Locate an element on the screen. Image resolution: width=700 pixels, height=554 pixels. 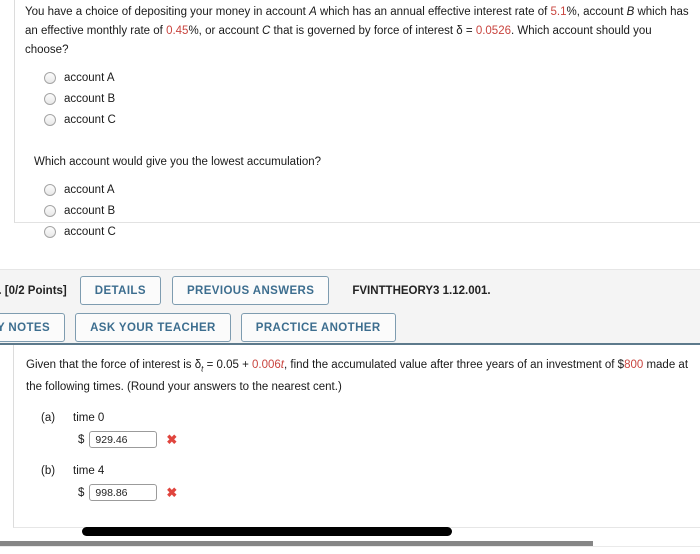
points-label: 0. [0/2 Points] is located at coordinates (33, 290).